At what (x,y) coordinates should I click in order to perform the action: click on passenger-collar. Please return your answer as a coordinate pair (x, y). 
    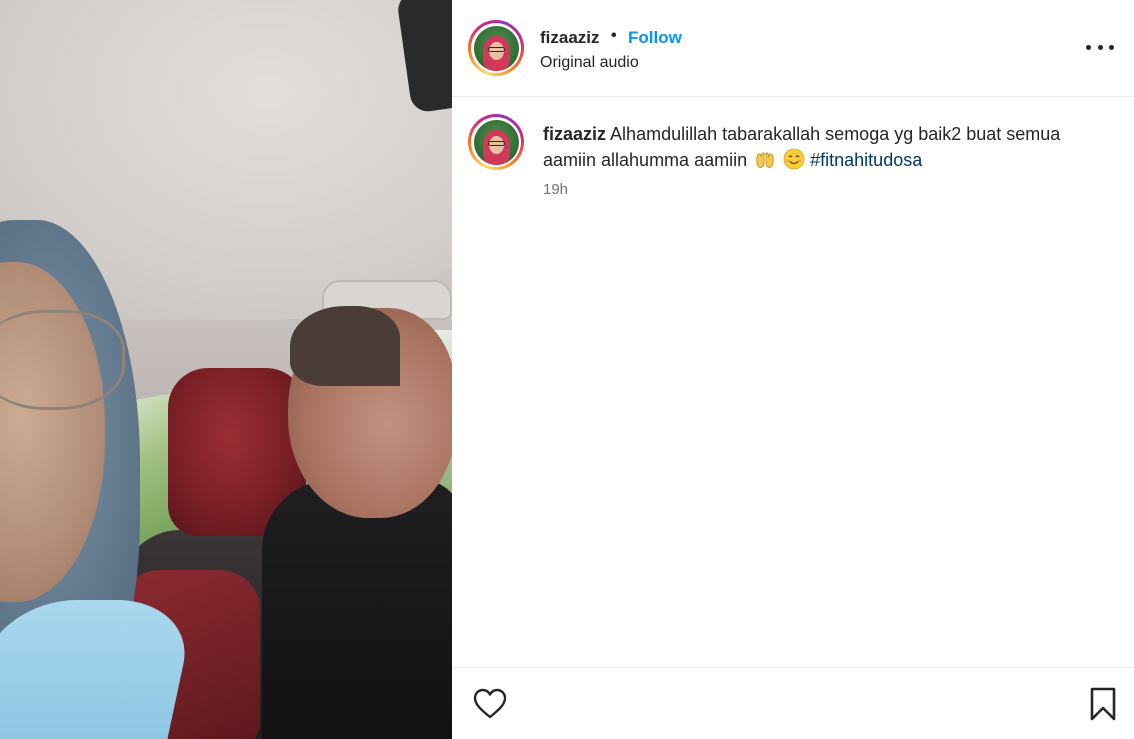
    Looking at the image, I should click on (99, 669).